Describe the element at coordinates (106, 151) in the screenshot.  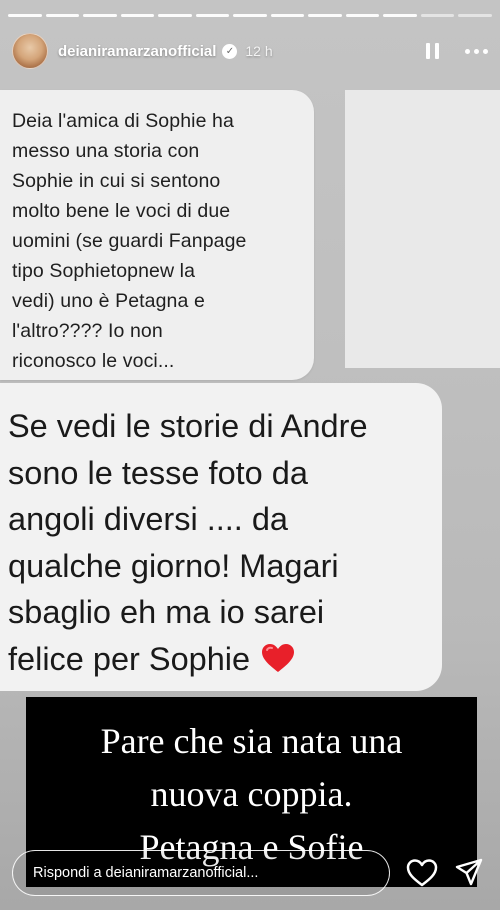
I see `message-line: messo una storia con` at that location.